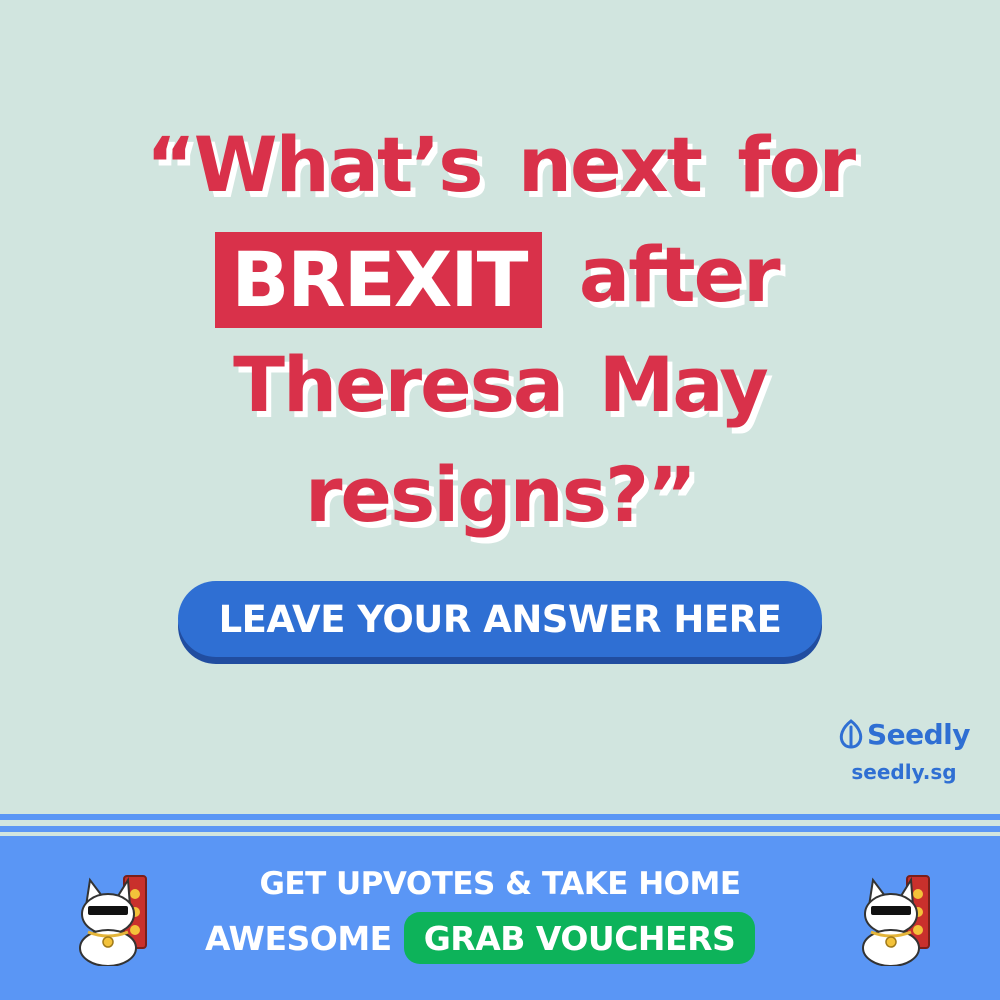 The image size is (1000, 1000). I want to click on grab-vouchers-button: GRAB VOUCHERS, so click(579, 938).